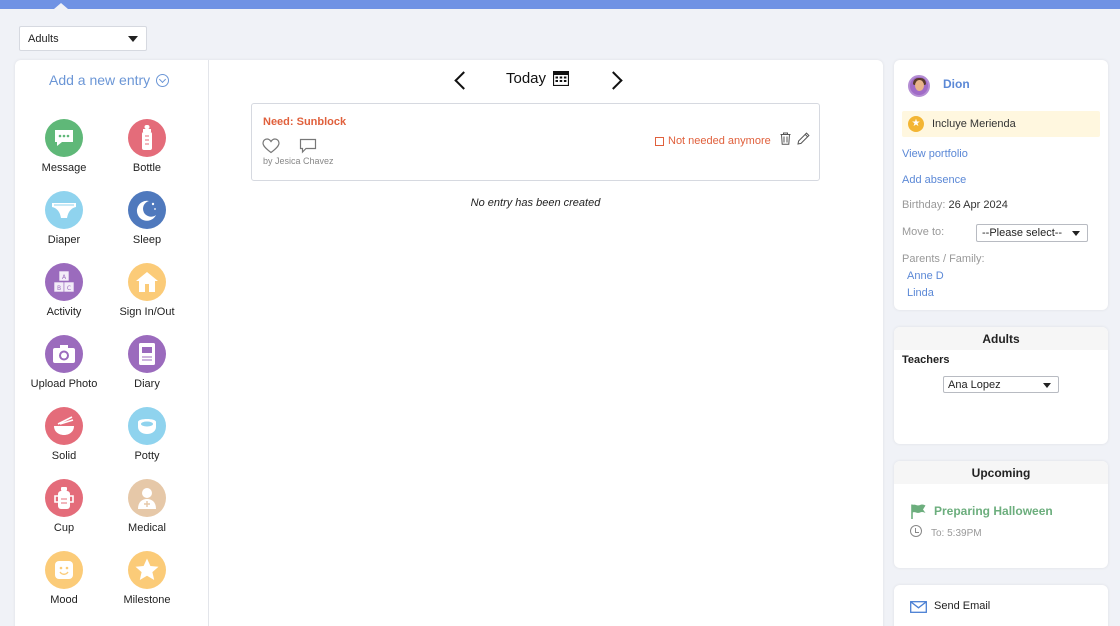 The height and width of the screenshot is (626, 1120). Describe the element at coordinates (943, 259) in the screenshot. I see `parents-label: Parents / Family:` at that location.